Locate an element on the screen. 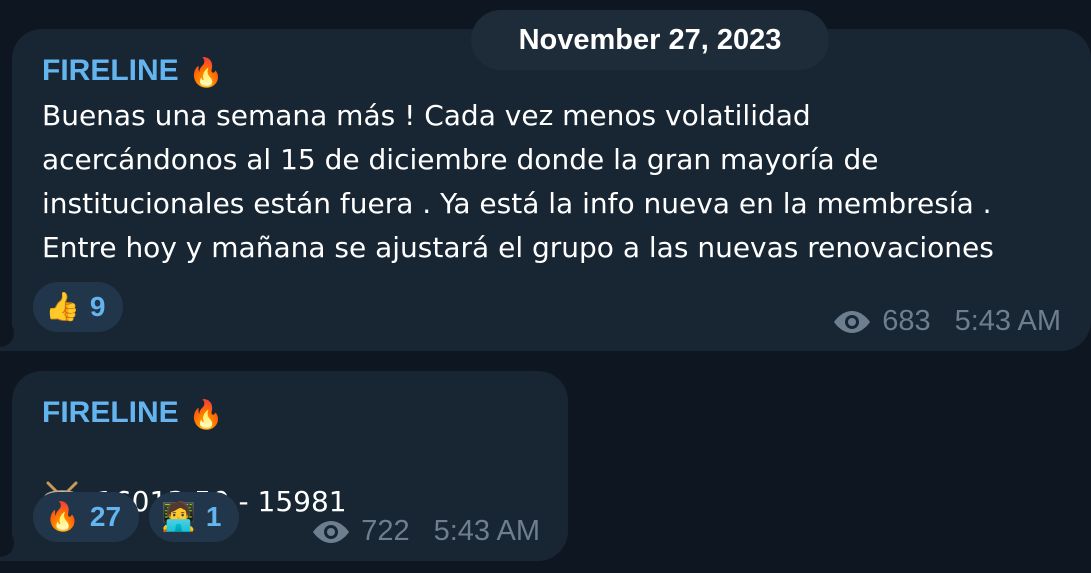  view-count: 683 is located at coordinates (906, 321).